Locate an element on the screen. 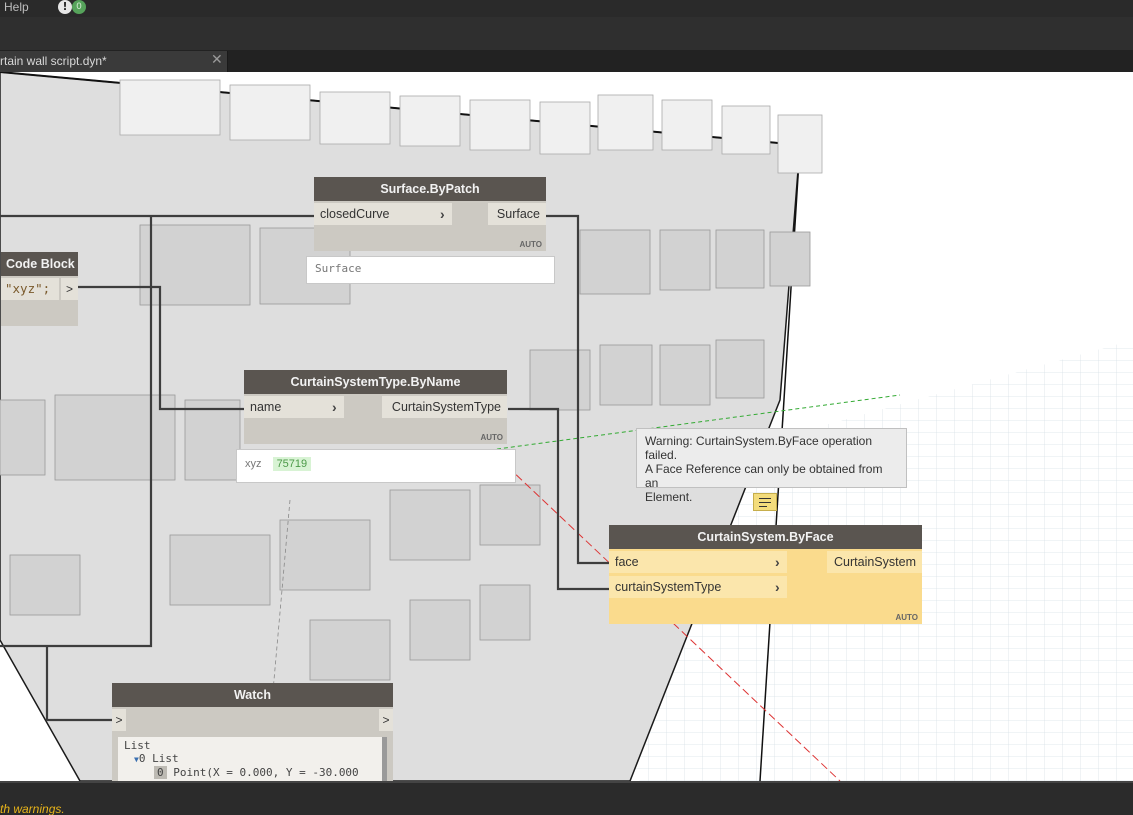 The image size is (1133, 815). port-label: Surface is located at coordinates (518, 214).